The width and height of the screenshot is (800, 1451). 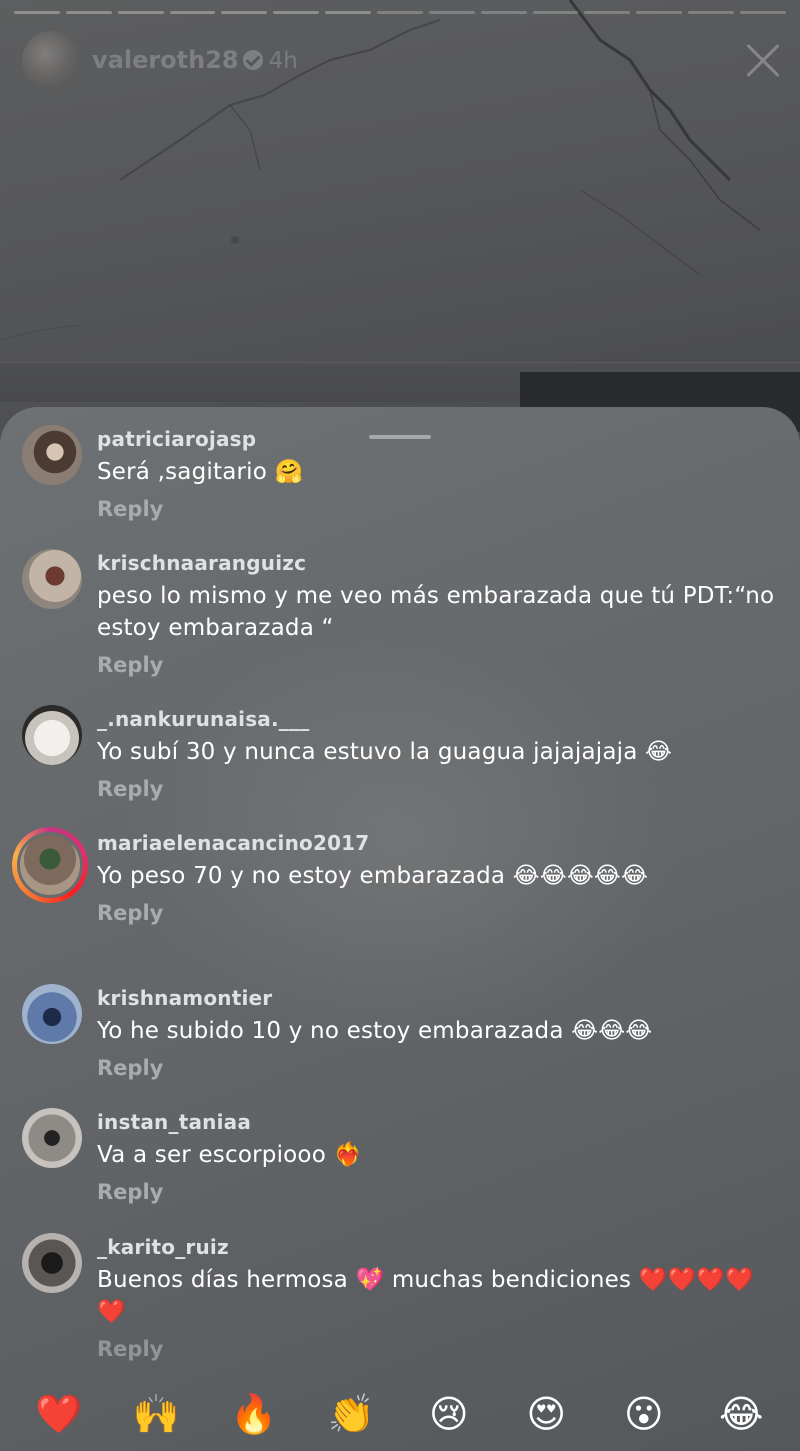 I want to click on avatar-woman-story-ring, so click(x=50, y=865).